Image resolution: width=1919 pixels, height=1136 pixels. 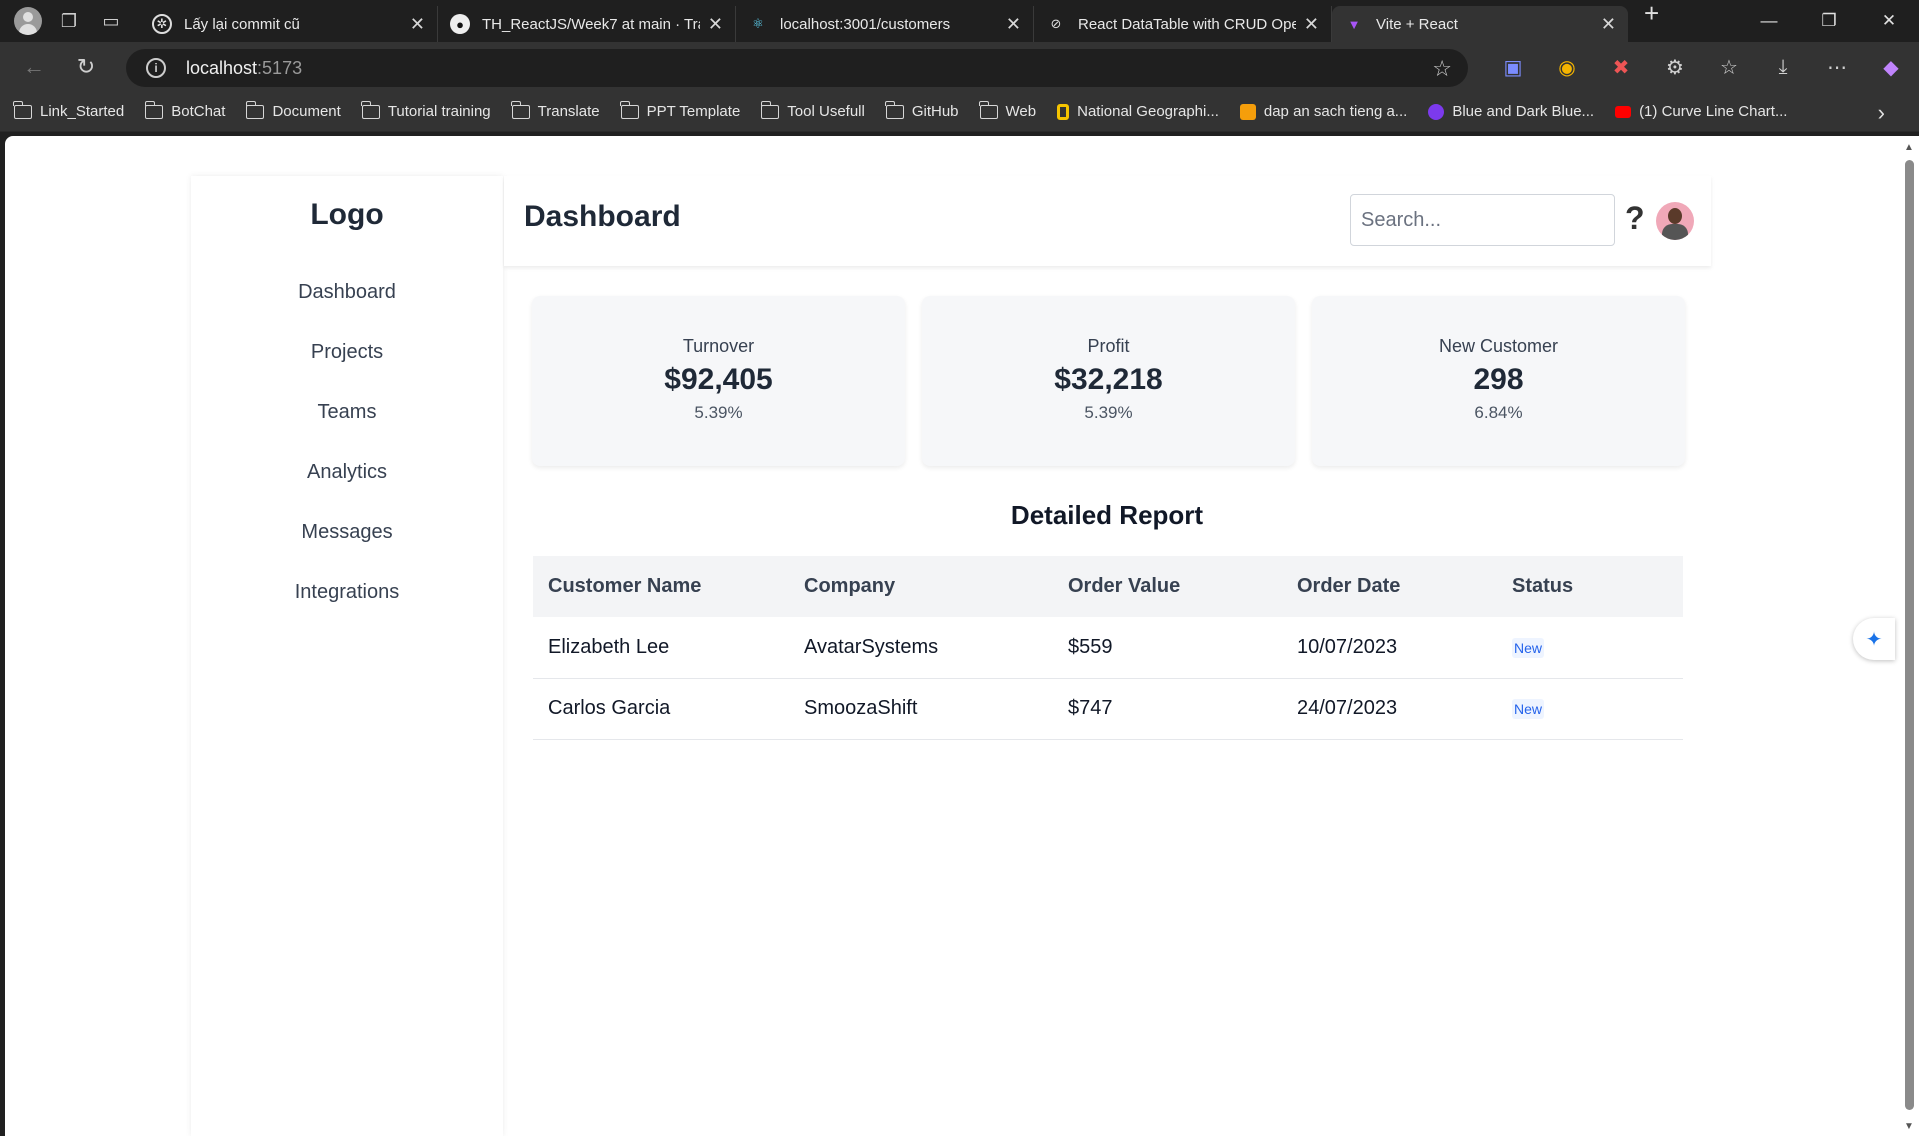 What do you see at coordinates (568, 111) in the screenshot?
I see `bookmark-label: Translate` at bounding box center [568, 111].